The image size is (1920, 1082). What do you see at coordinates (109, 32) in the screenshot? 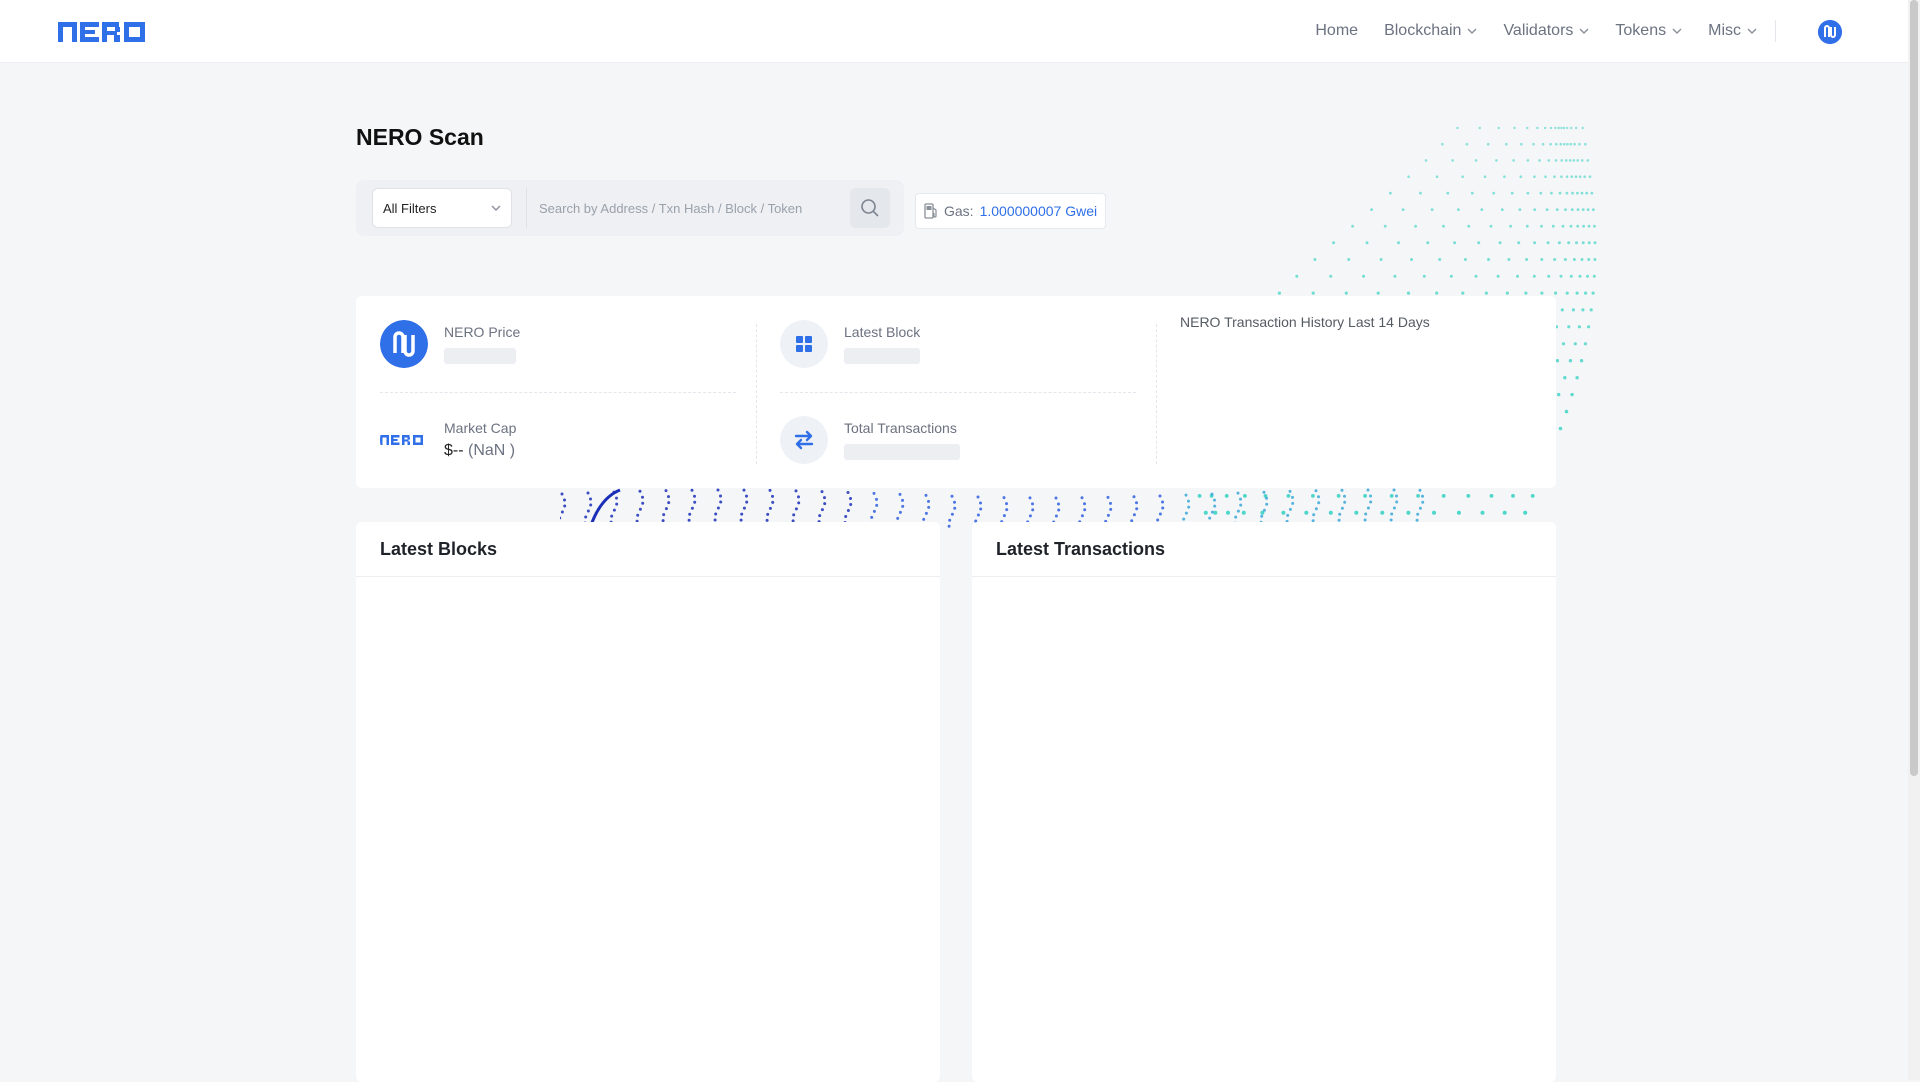
I see `nero-logo` at bounding box center [109, 32].